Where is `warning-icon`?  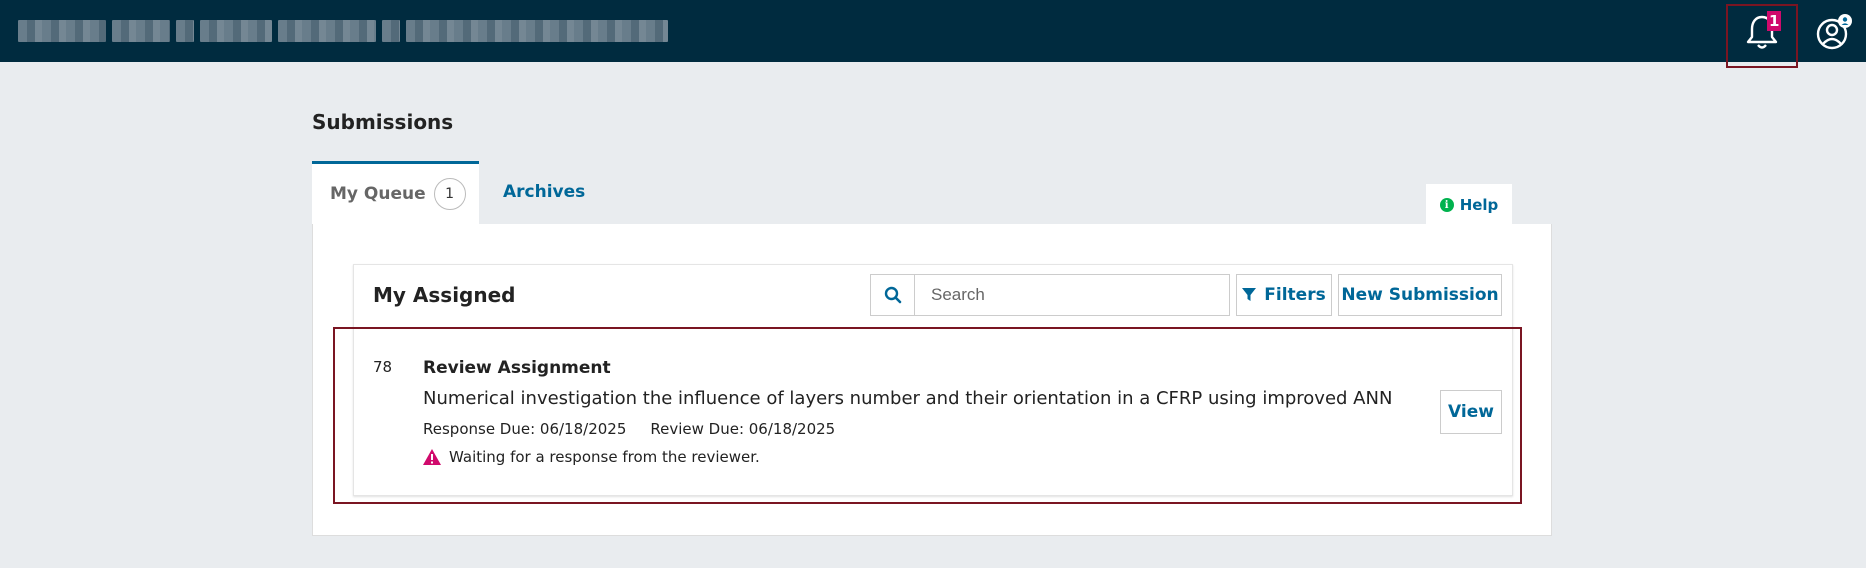
warning-icon is located at coordinates (432, 457).